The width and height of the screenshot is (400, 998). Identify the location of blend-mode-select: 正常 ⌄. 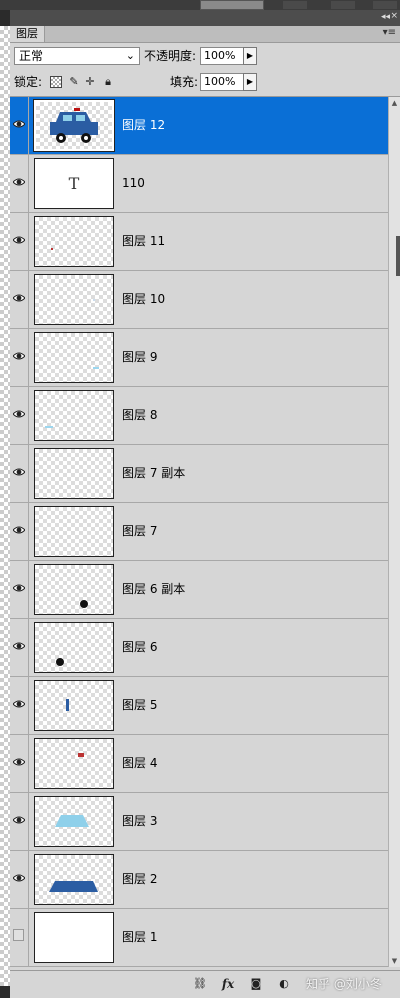
(77, 56).